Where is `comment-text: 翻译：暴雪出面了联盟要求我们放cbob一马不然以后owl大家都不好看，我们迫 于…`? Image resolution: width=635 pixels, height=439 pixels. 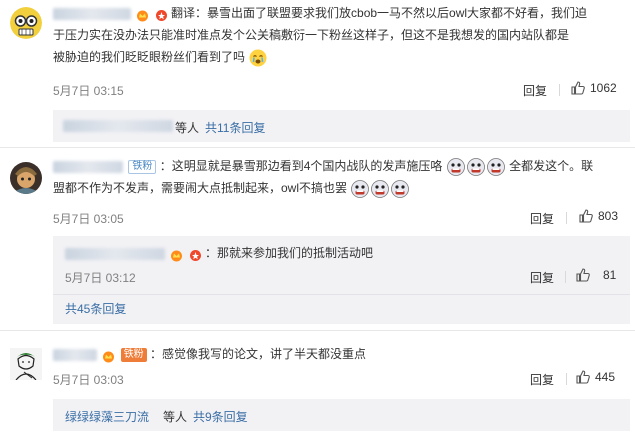
comment-text: 翻译：暴雪出面了联盟要求我们放cbob一马不然以后owl大家都不好看，我们迫 于… is located at coordinates (338, 35).